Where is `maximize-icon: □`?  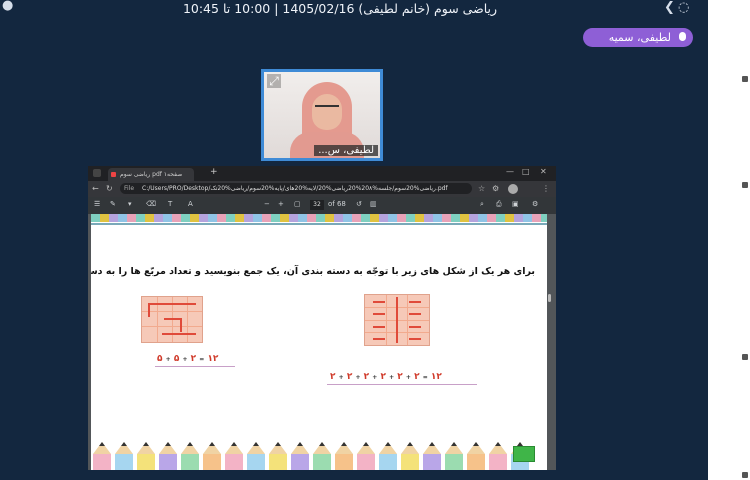
maximize-icon: □ is located at coordinates (526, 171).